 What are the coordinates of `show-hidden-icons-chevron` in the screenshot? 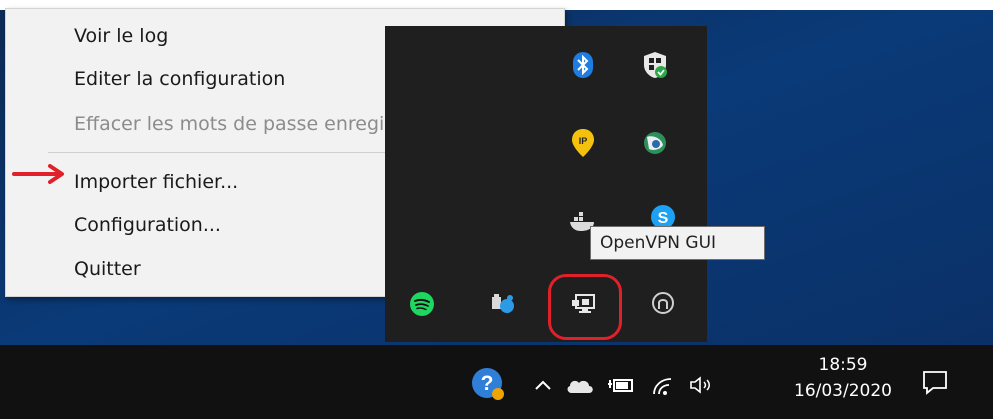 It's located at (543, 385).